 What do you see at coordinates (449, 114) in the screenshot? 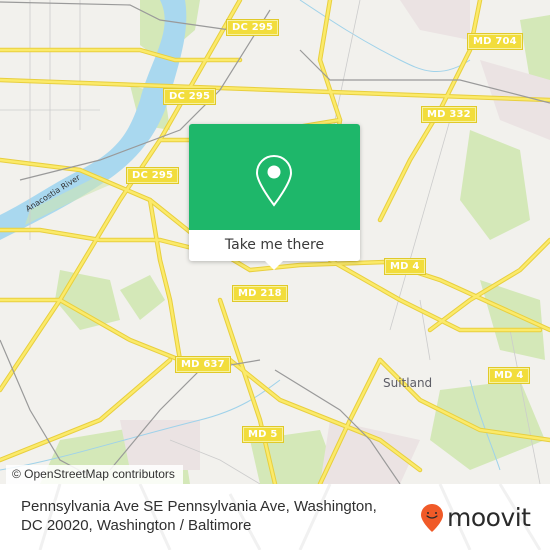
I see `road-shield: MD 332` at bounding box center [449, 114].